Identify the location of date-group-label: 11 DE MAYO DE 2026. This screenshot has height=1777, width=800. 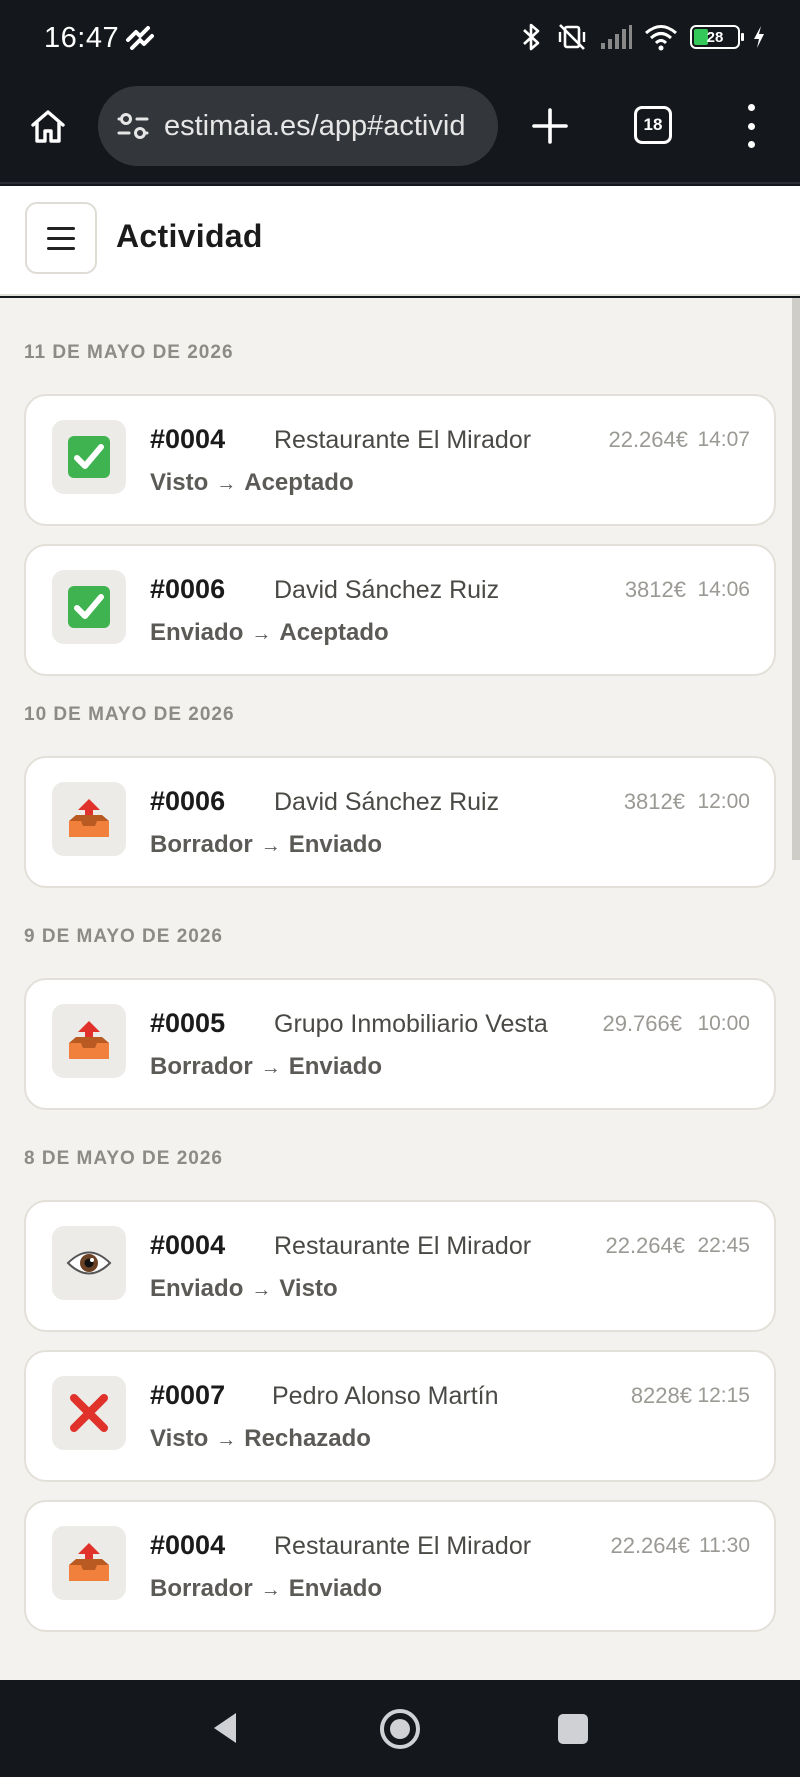
(129, 352).